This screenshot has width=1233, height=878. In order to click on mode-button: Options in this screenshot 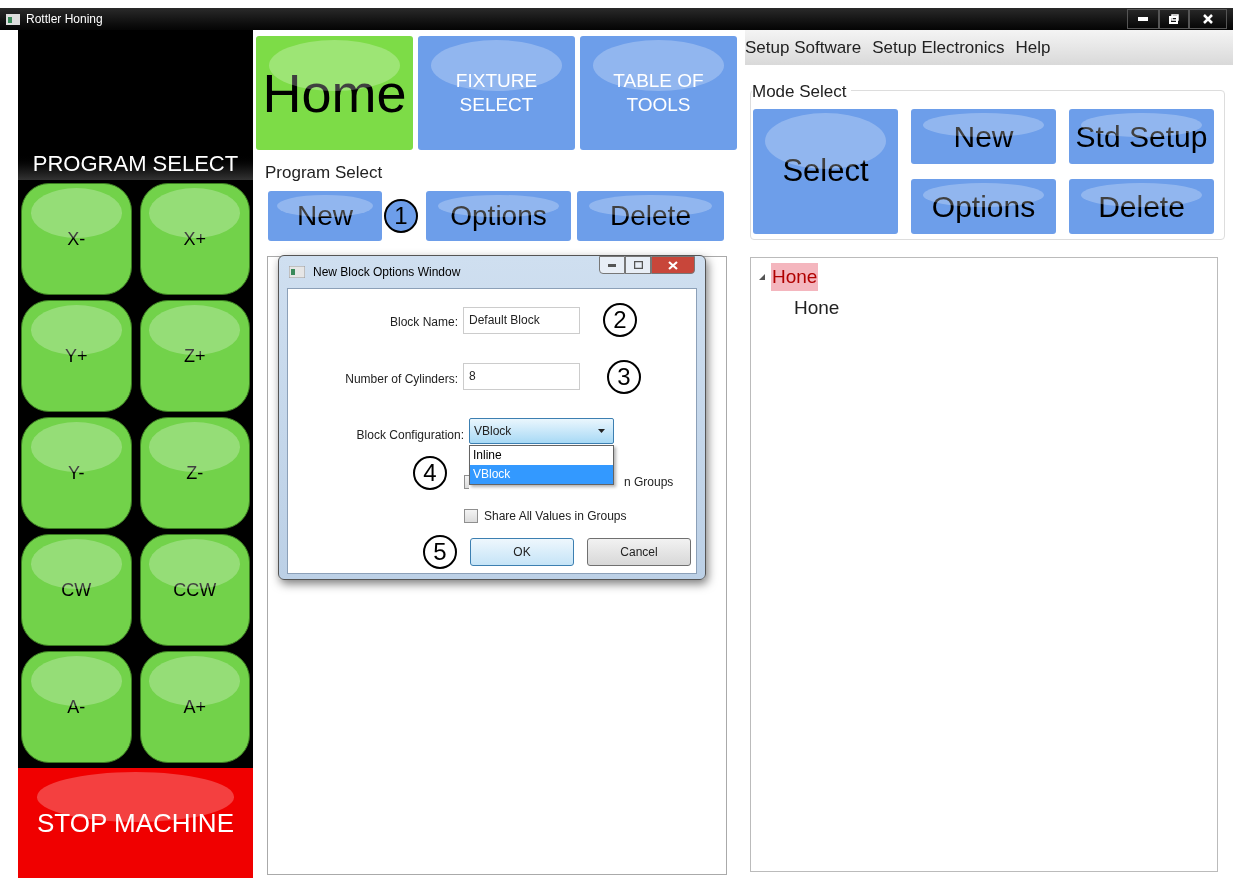, I will do `click(983, 206)`.